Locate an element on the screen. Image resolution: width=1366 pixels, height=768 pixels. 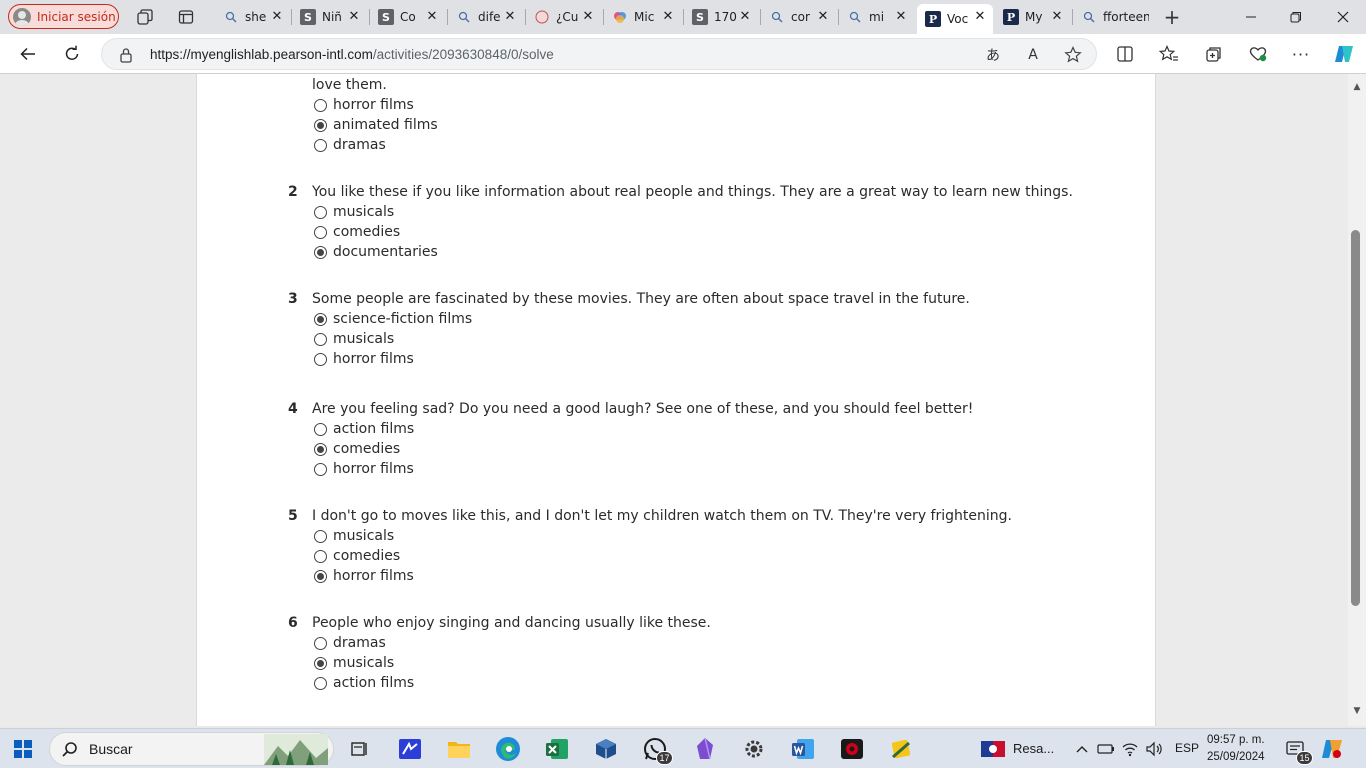
browser-tab: P Voc ✕ is located at coordinates (955, 19).